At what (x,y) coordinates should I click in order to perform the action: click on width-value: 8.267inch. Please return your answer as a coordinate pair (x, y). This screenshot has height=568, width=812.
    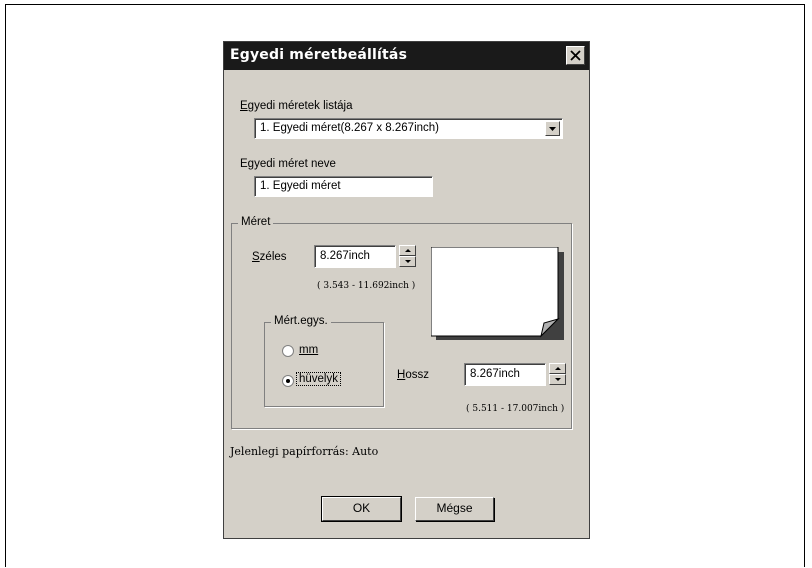
    Looking at the image, I should click on (345, 256).